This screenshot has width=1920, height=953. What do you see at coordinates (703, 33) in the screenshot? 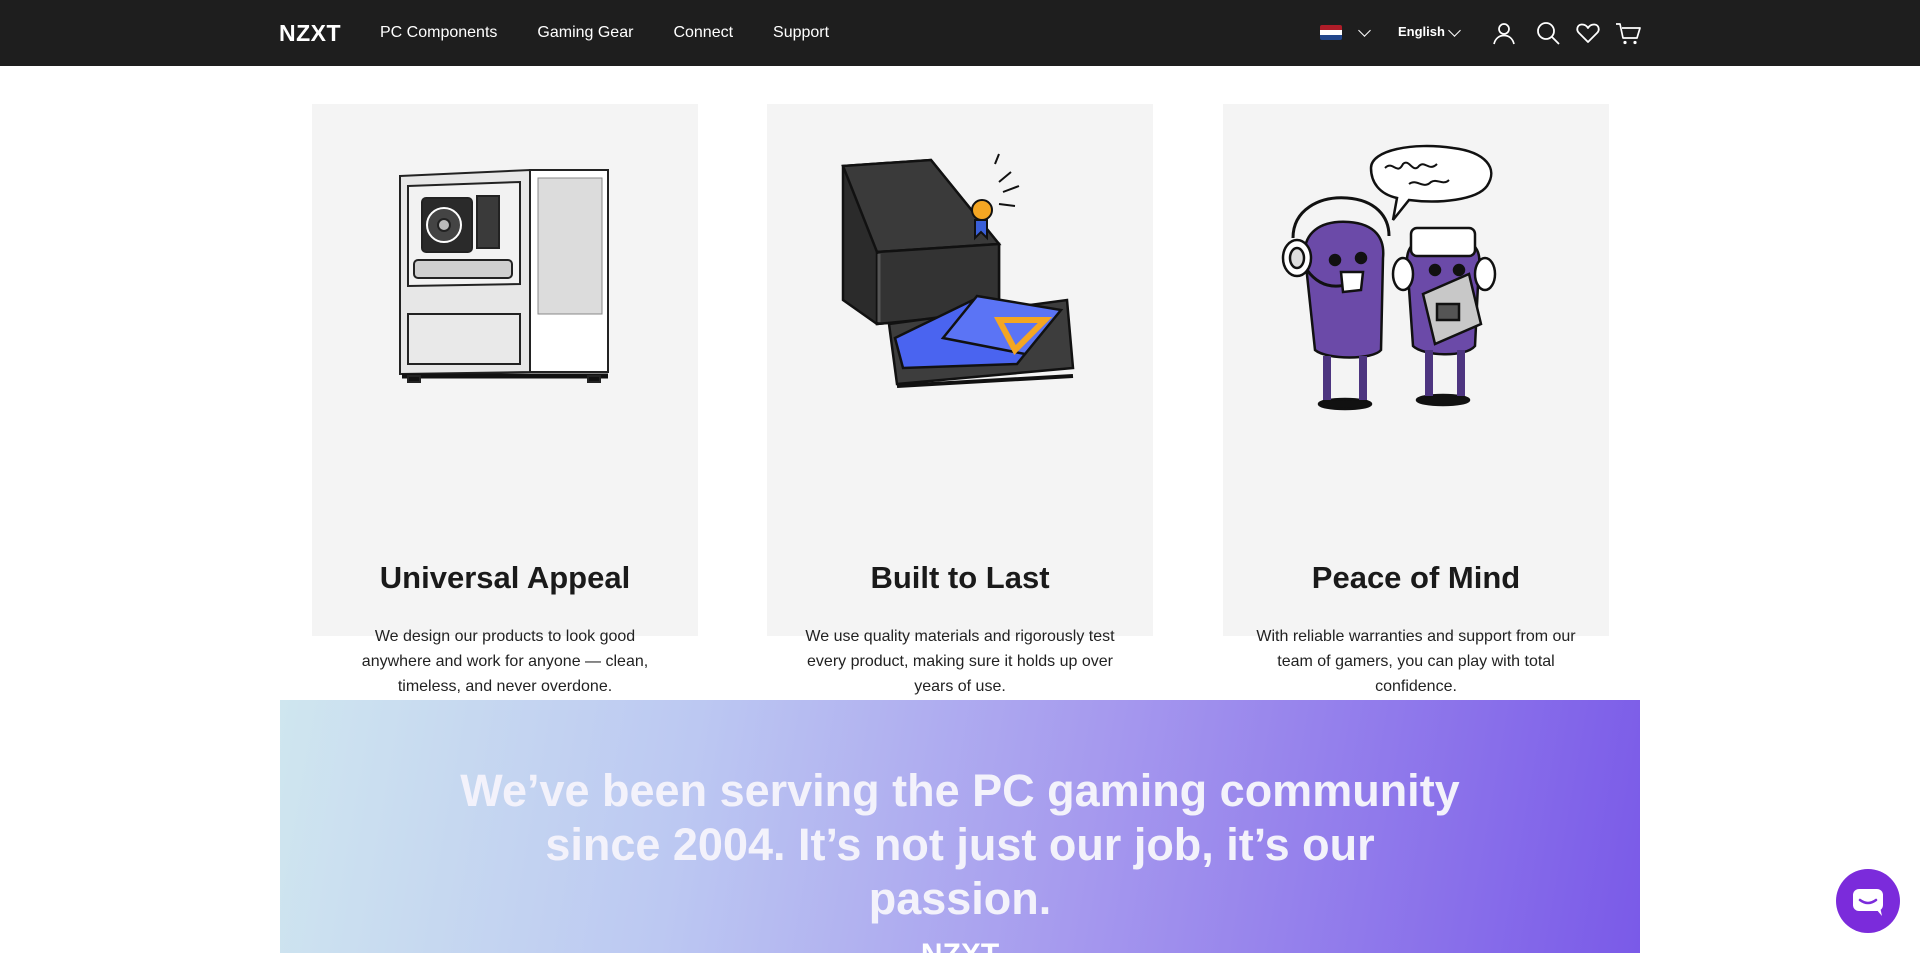
I see `nav-connect: Connect` at bounding box center [703, 33].